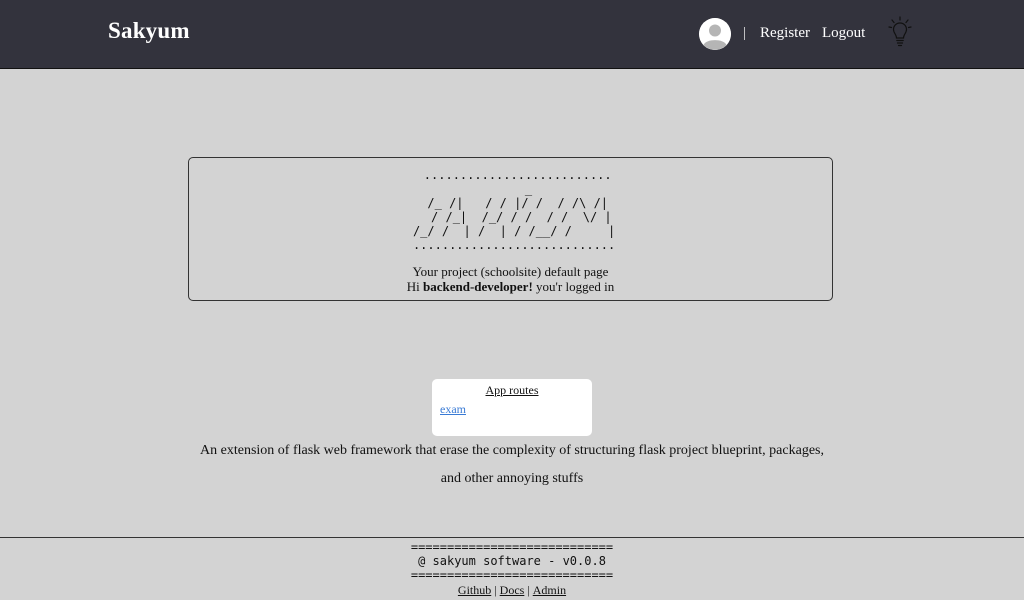 This screenshot has width=1024, height=600. What do you see at coordinates (785, 33) in the screenshot?
I see `register-link: Register` at bounding box center [785, 33].